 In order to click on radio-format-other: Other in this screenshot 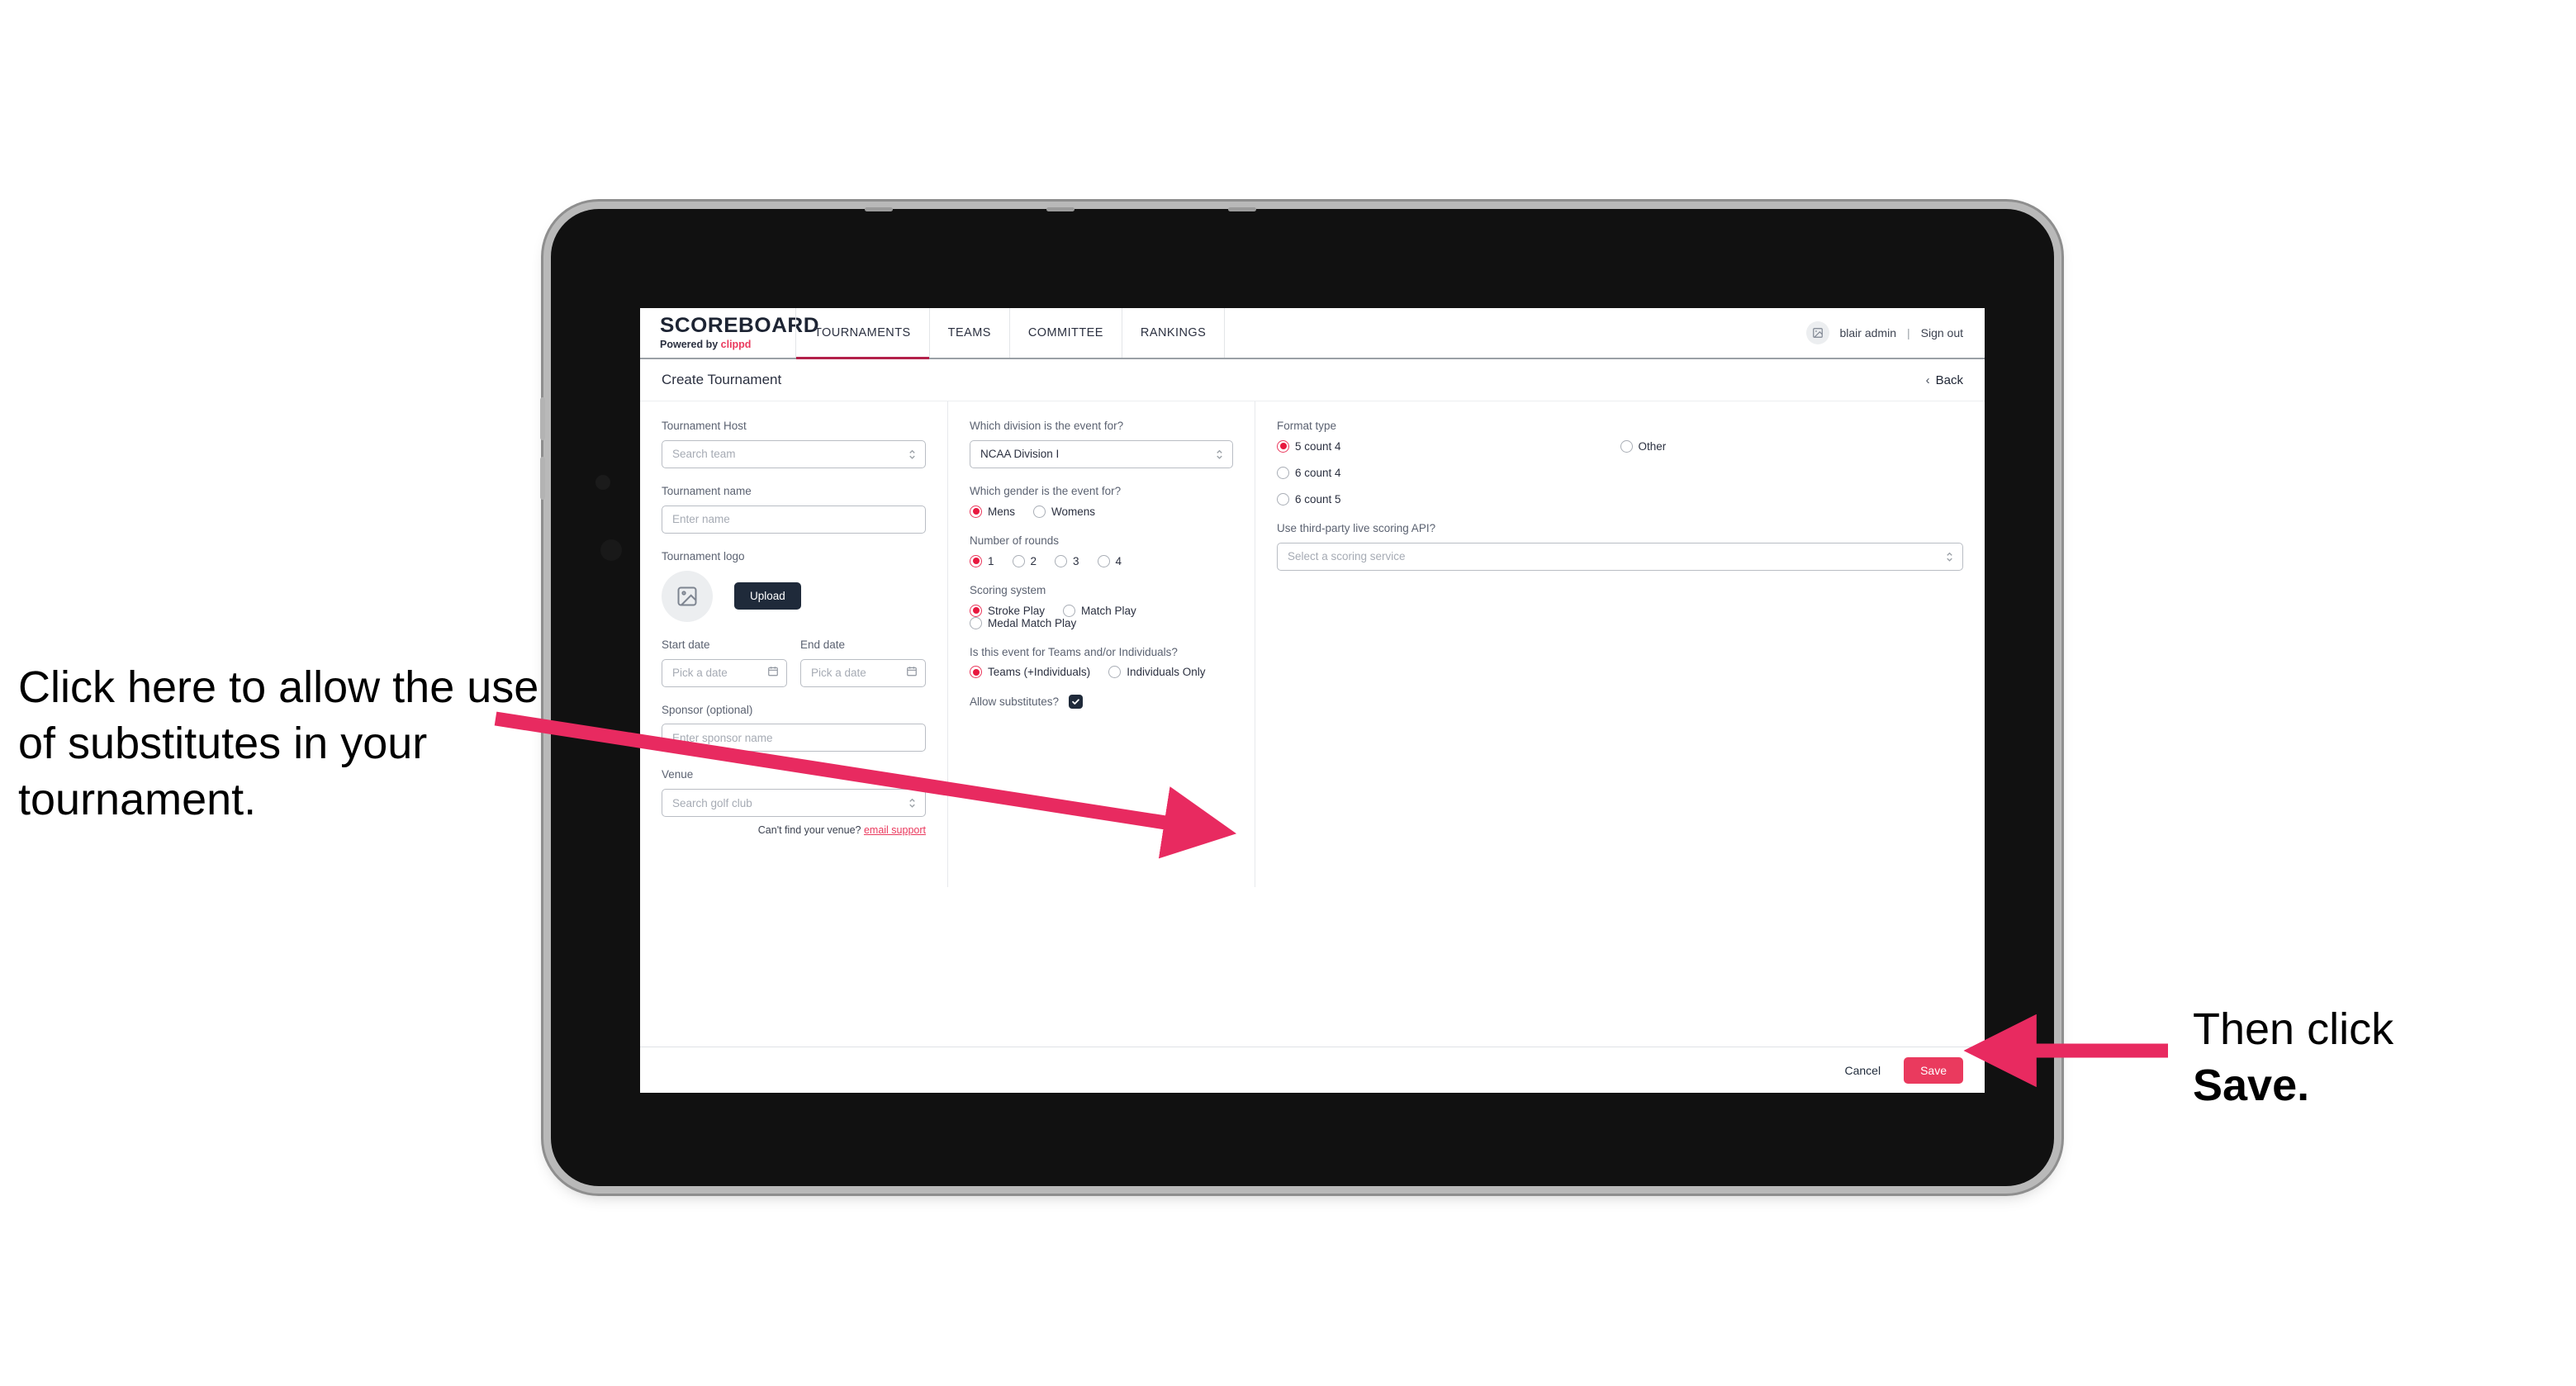, I will do `click(1789, 446)`.